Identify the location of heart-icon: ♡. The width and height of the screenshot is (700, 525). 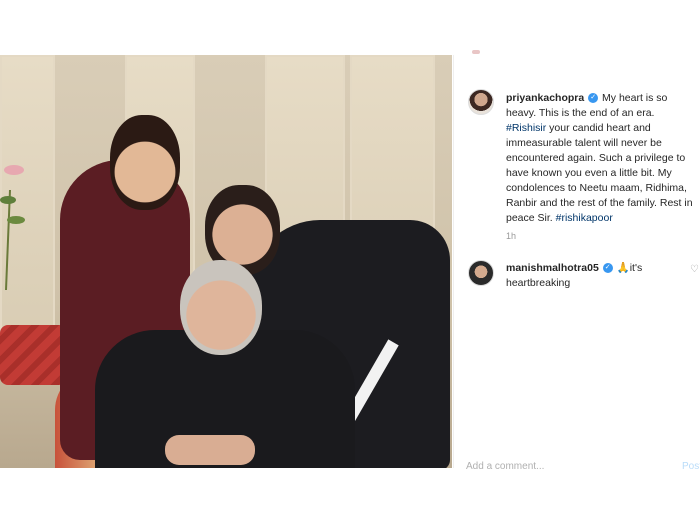
(694, 269).